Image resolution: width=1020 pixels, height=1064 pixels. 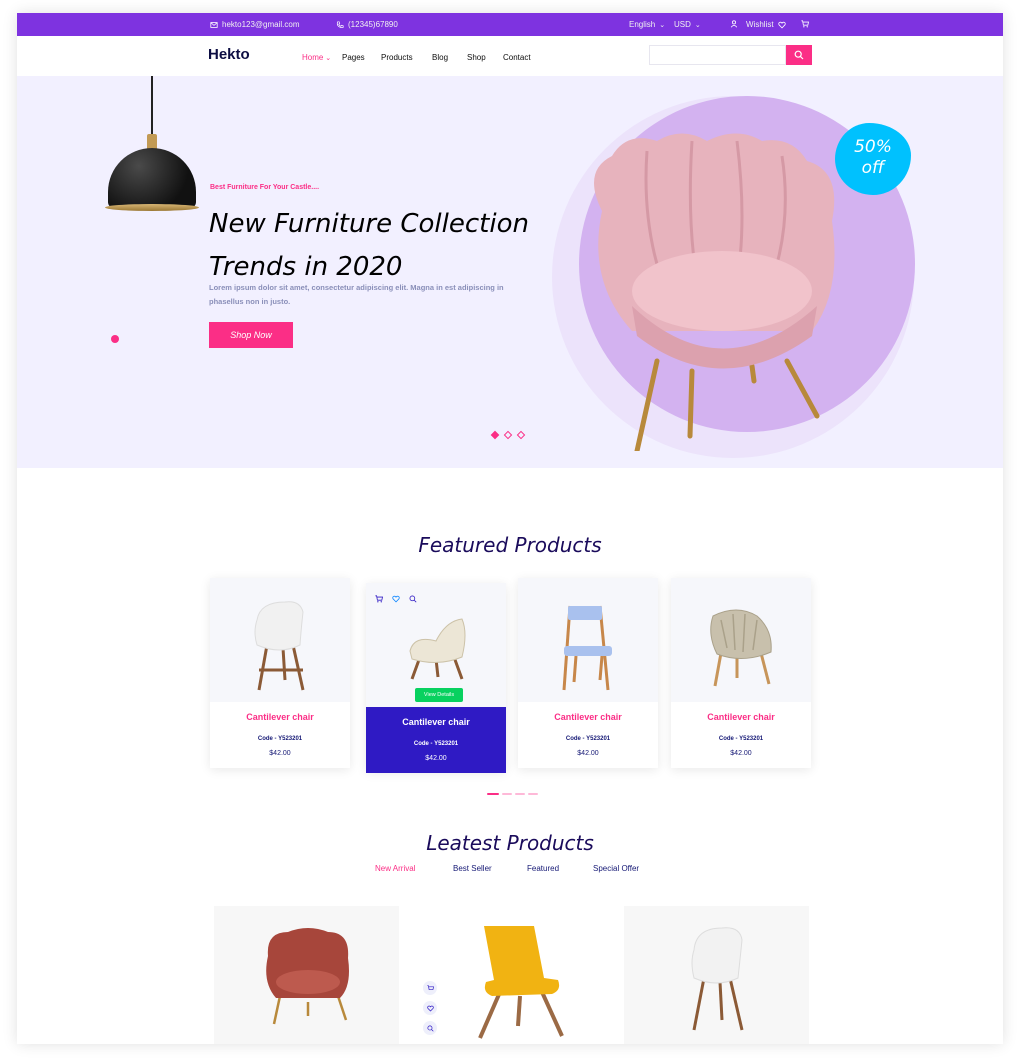 I want to click on tab-best-seller: Best Seller, so click(x=472, y=868).